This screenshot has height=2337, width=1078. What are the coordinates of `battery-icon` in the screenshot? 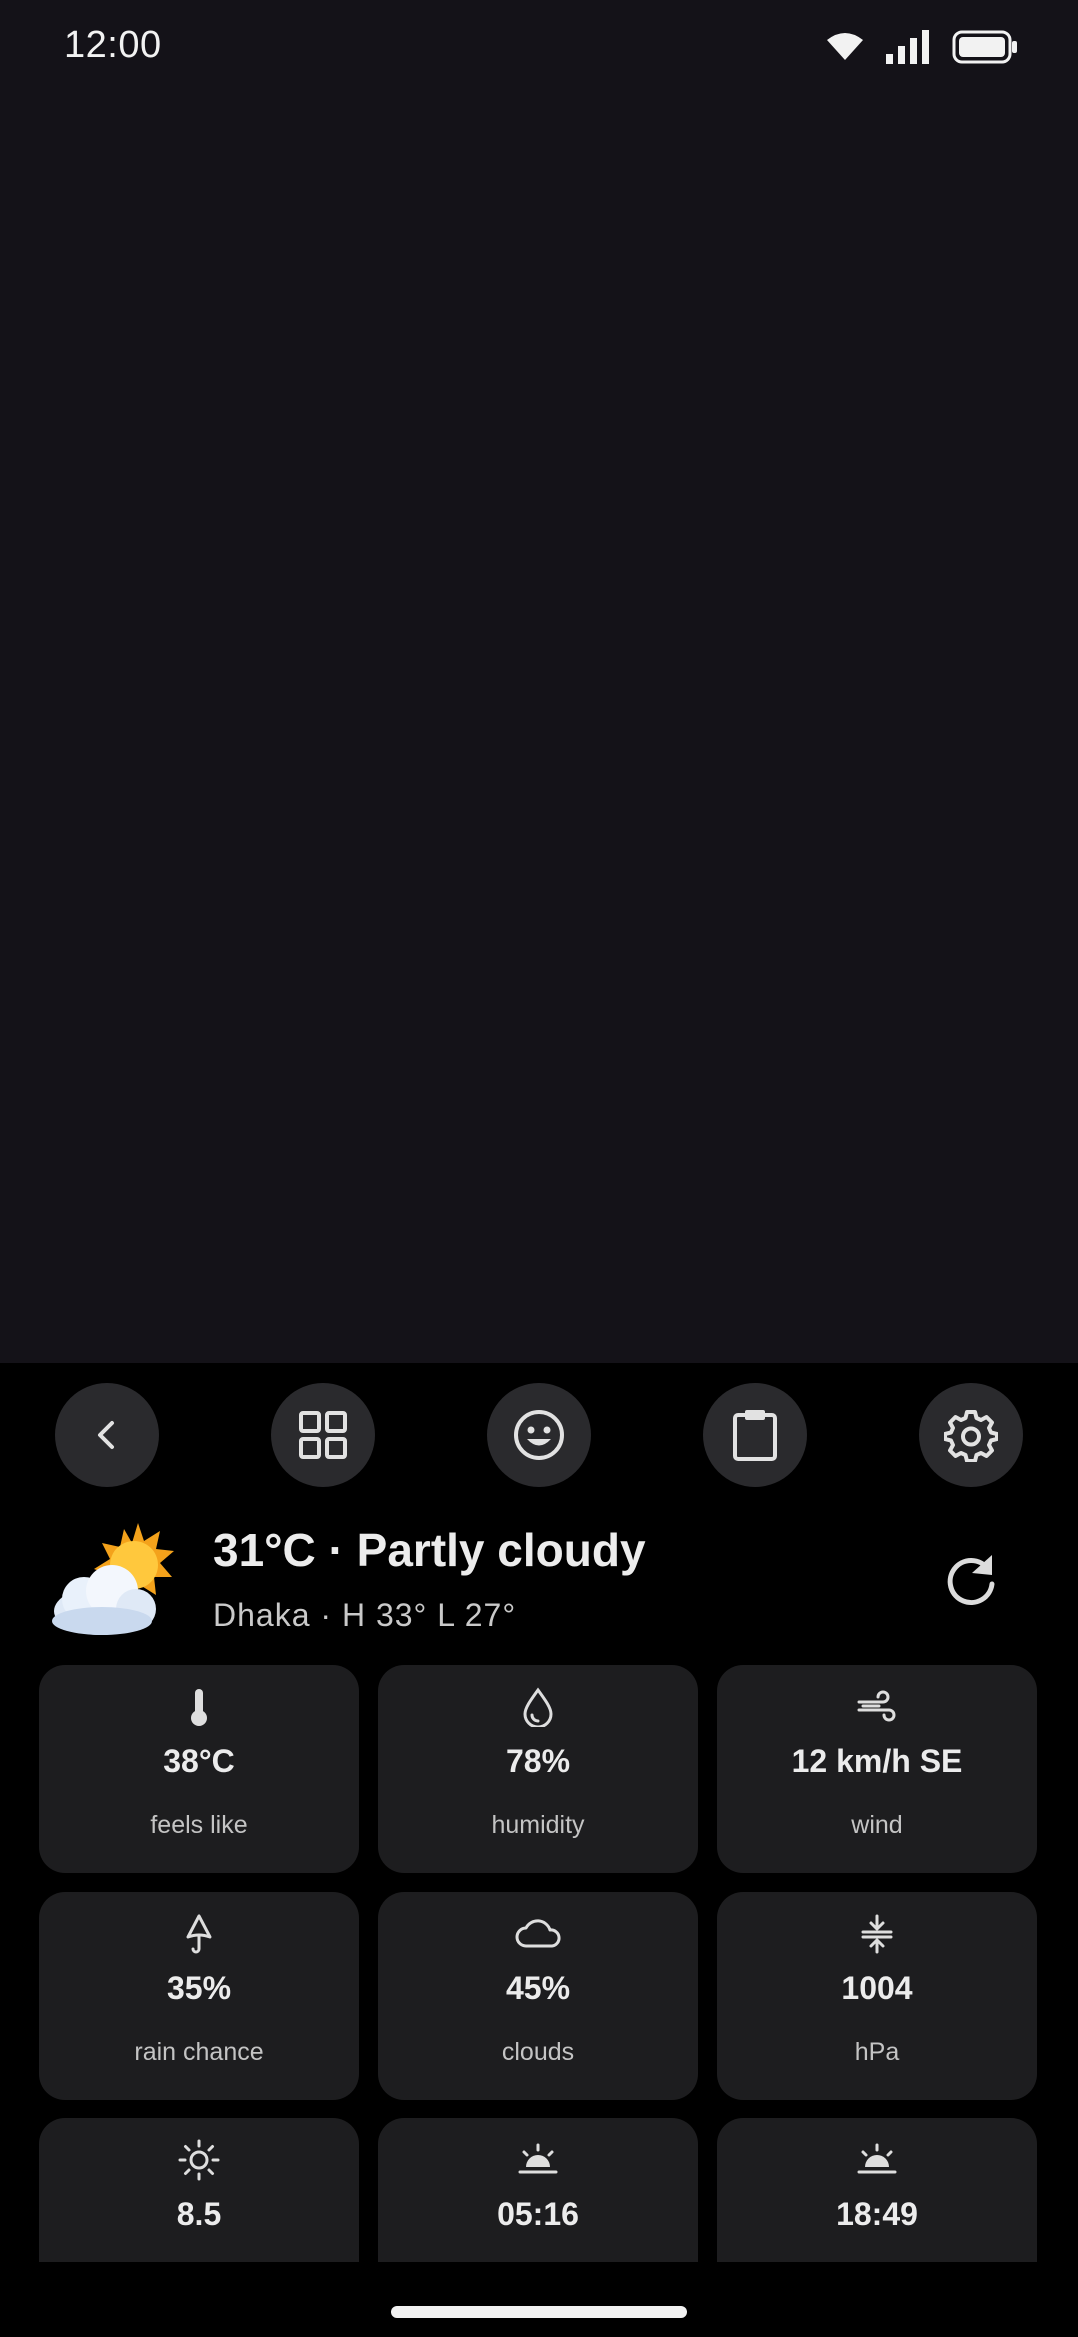 It's located at (985, 49).